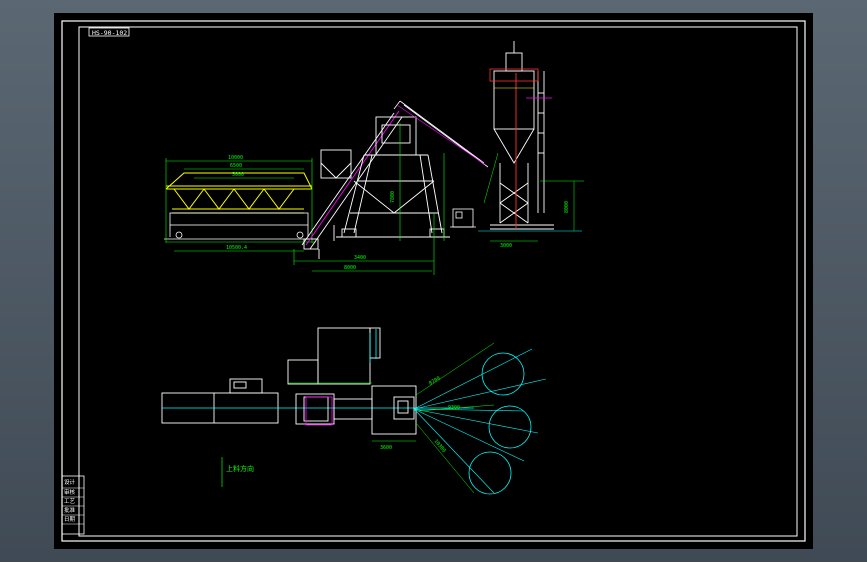 The height and width of the screenshot is (562, 867). I want to click on hopper-frame, so click(240, 226).